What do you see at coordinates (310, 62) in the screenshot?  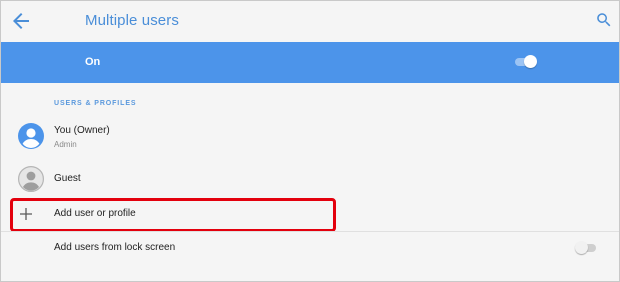 I see `master-switch-bar: On` at bounding box center [310, 62].